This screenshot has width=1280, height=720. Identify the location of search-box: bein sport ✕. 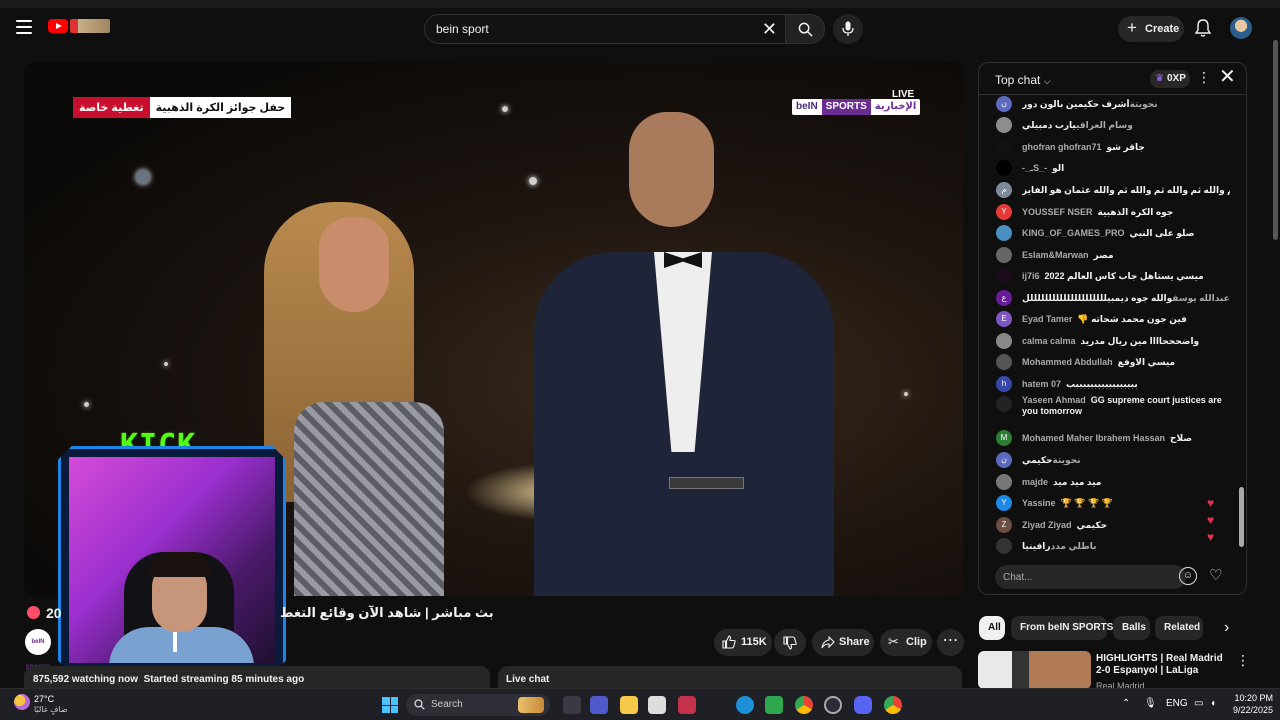
(606, 29).